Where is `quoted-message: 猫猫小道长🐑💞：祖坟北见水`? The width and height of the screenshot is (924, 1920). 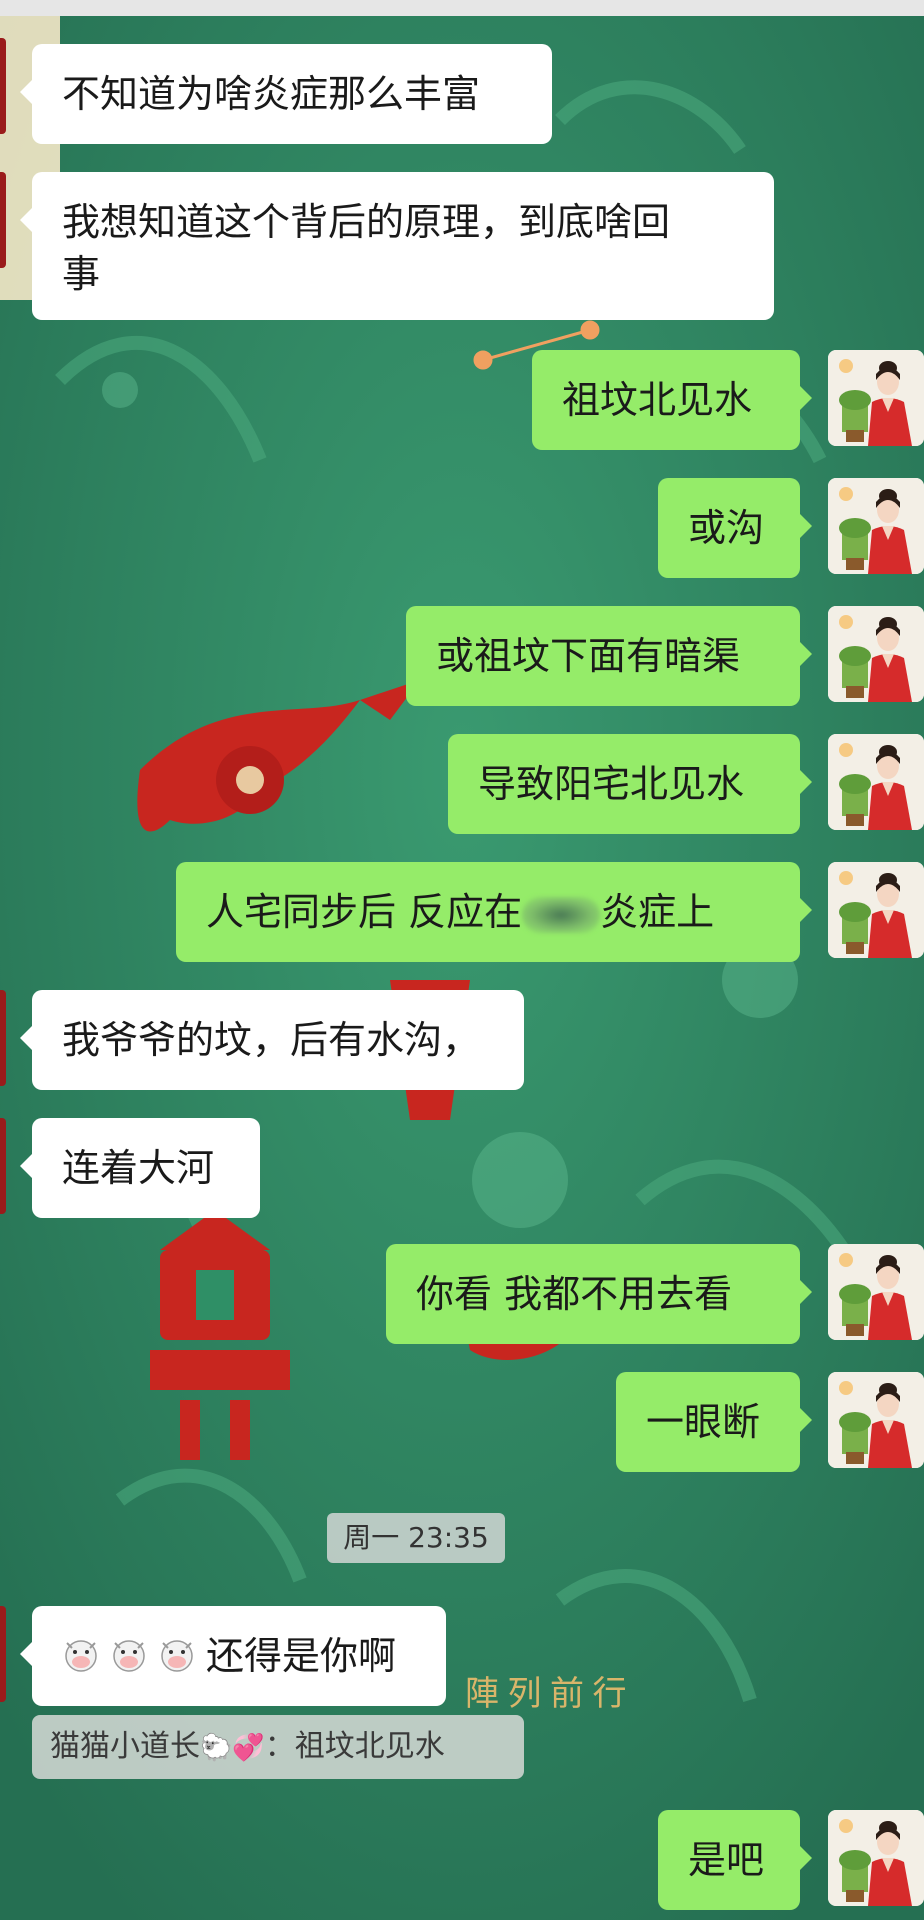
quoted-message: 猫猫小道长🐑💞：祖坟北见水 is located at coordinates (278, 1747).